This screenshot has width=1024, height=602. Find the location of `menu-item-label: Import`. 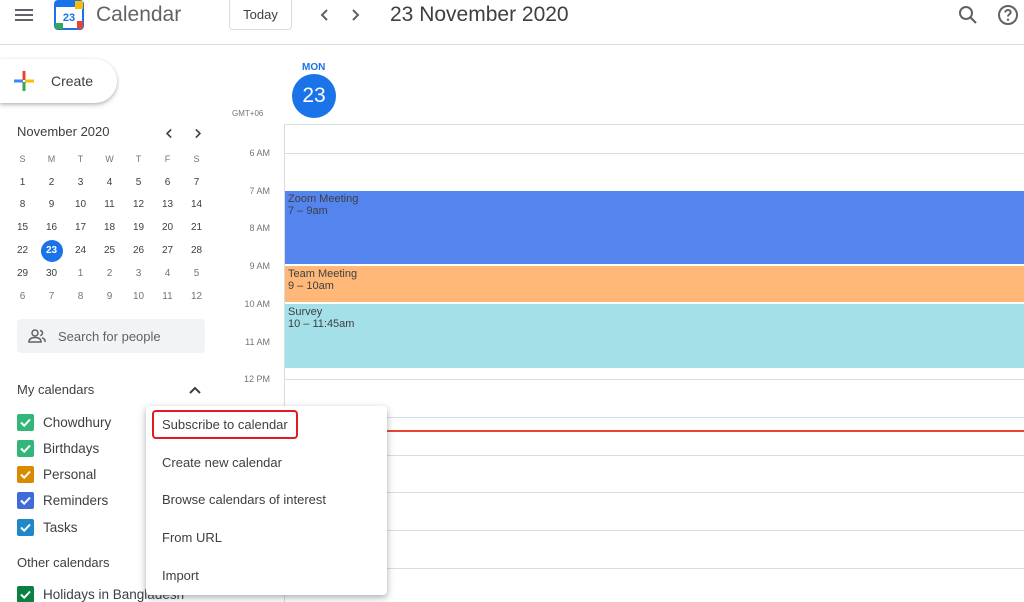

menu-item-label: Import is located at coordinates (180, 575).